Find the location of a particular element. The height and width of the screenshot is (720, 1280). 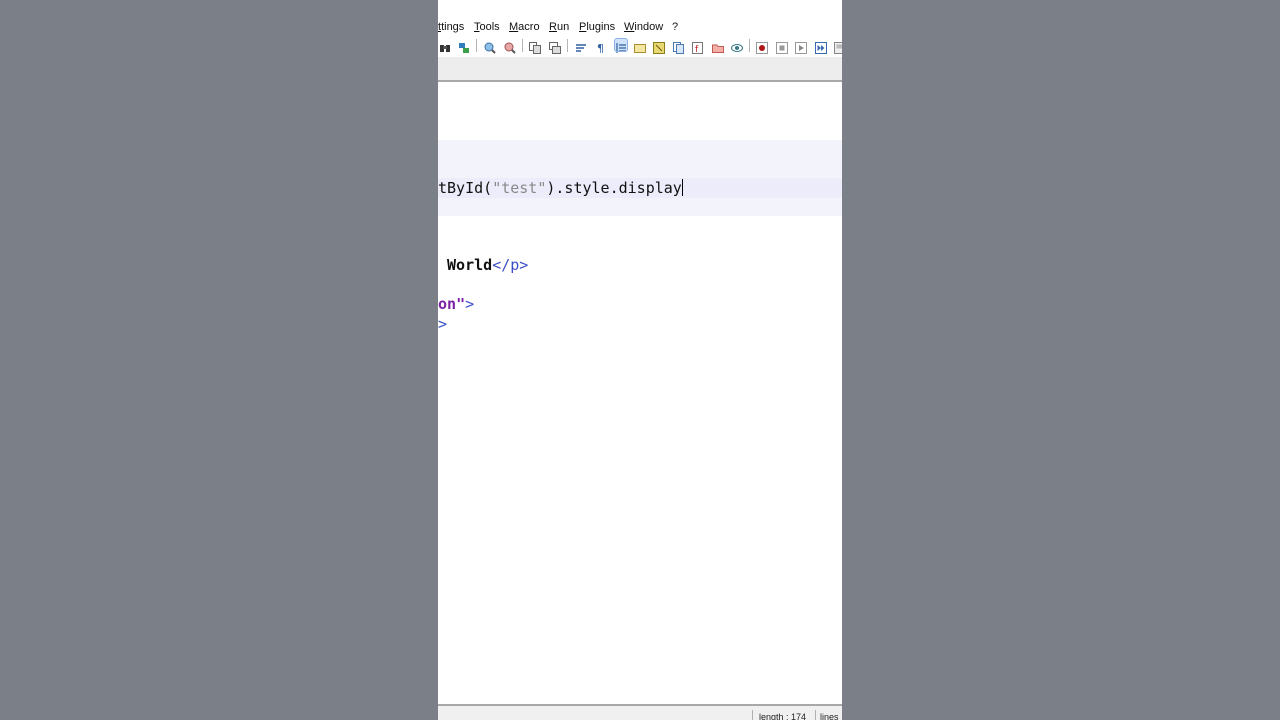

user-language-icon is located at coordinates (640, 46).